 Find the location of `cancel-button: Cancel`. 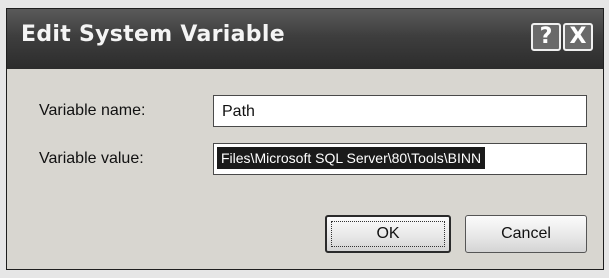

cancel-button: Cancel is located at coordinates (526, 234).